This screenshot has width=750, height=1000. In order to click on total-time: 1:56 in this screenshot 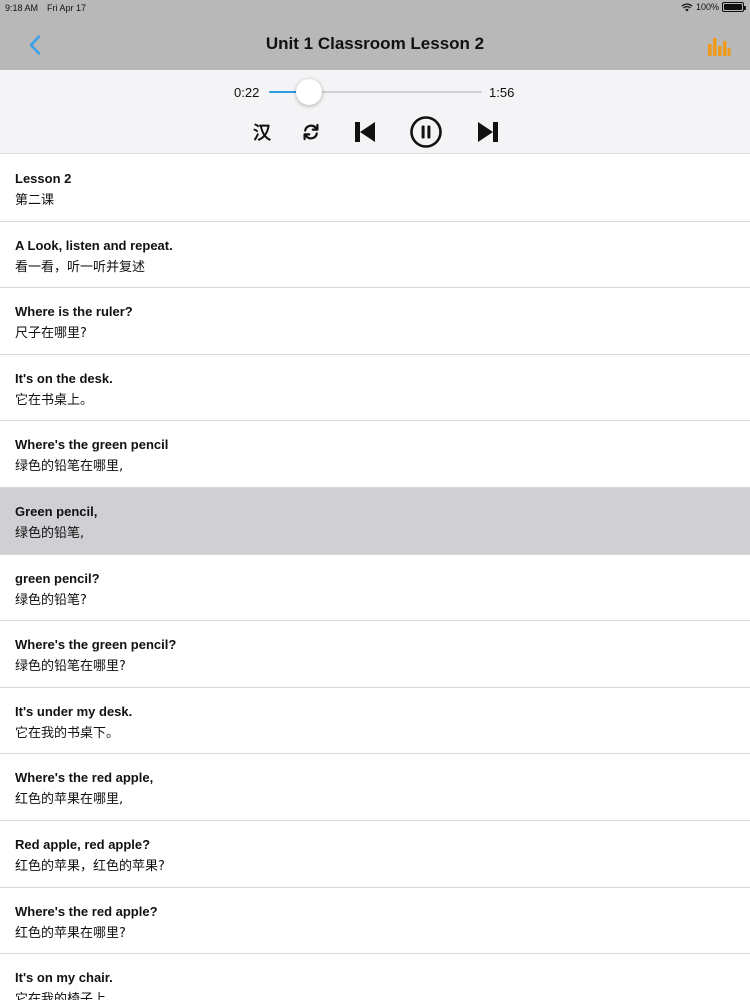, I will do `click(502, 92)`.